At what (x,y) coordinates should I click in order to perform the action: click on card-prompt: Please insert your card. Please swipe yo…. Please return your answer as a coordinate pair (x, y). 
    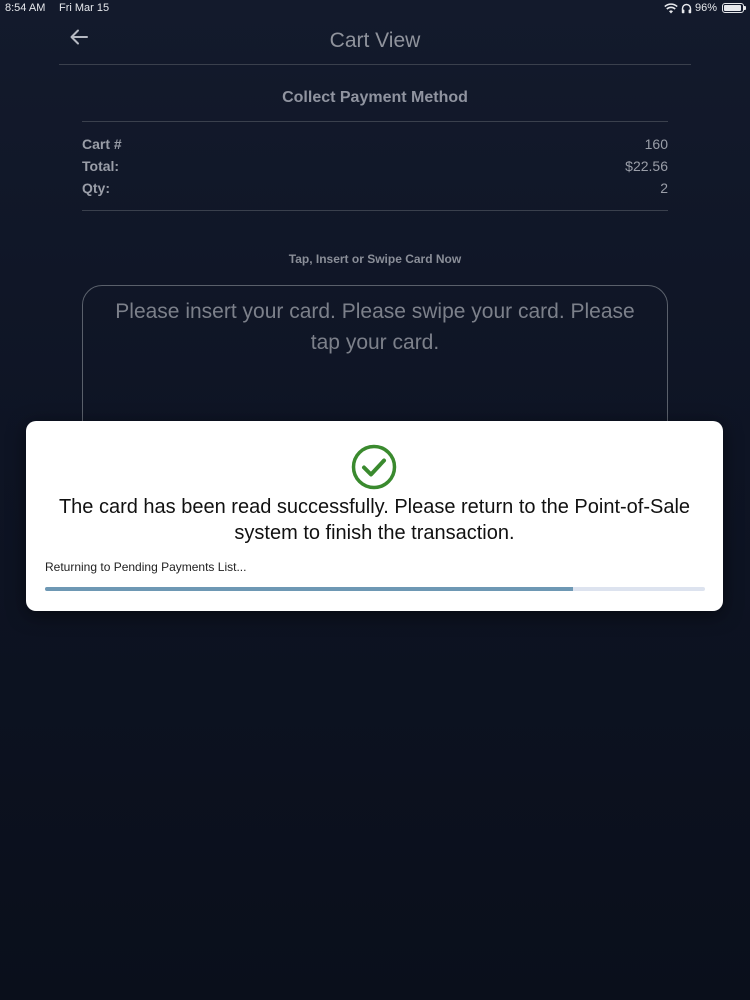
    Looking at the image, I should click on (375, 327).